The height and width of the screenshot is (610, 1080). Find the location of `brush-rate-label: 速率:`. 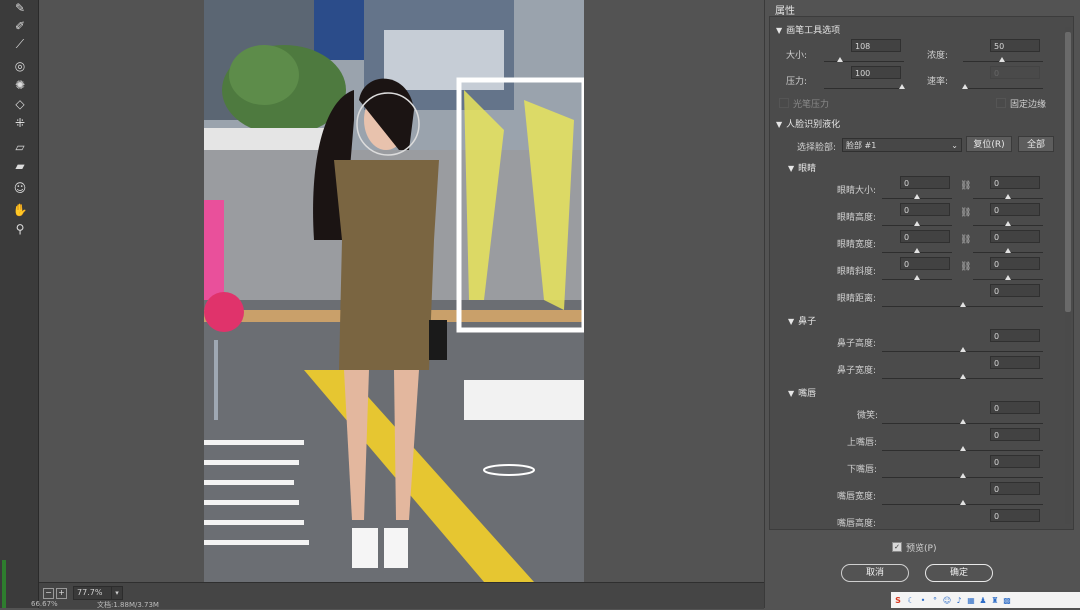

brush-rate-label: 速率: is located at coordinates (938, 82).